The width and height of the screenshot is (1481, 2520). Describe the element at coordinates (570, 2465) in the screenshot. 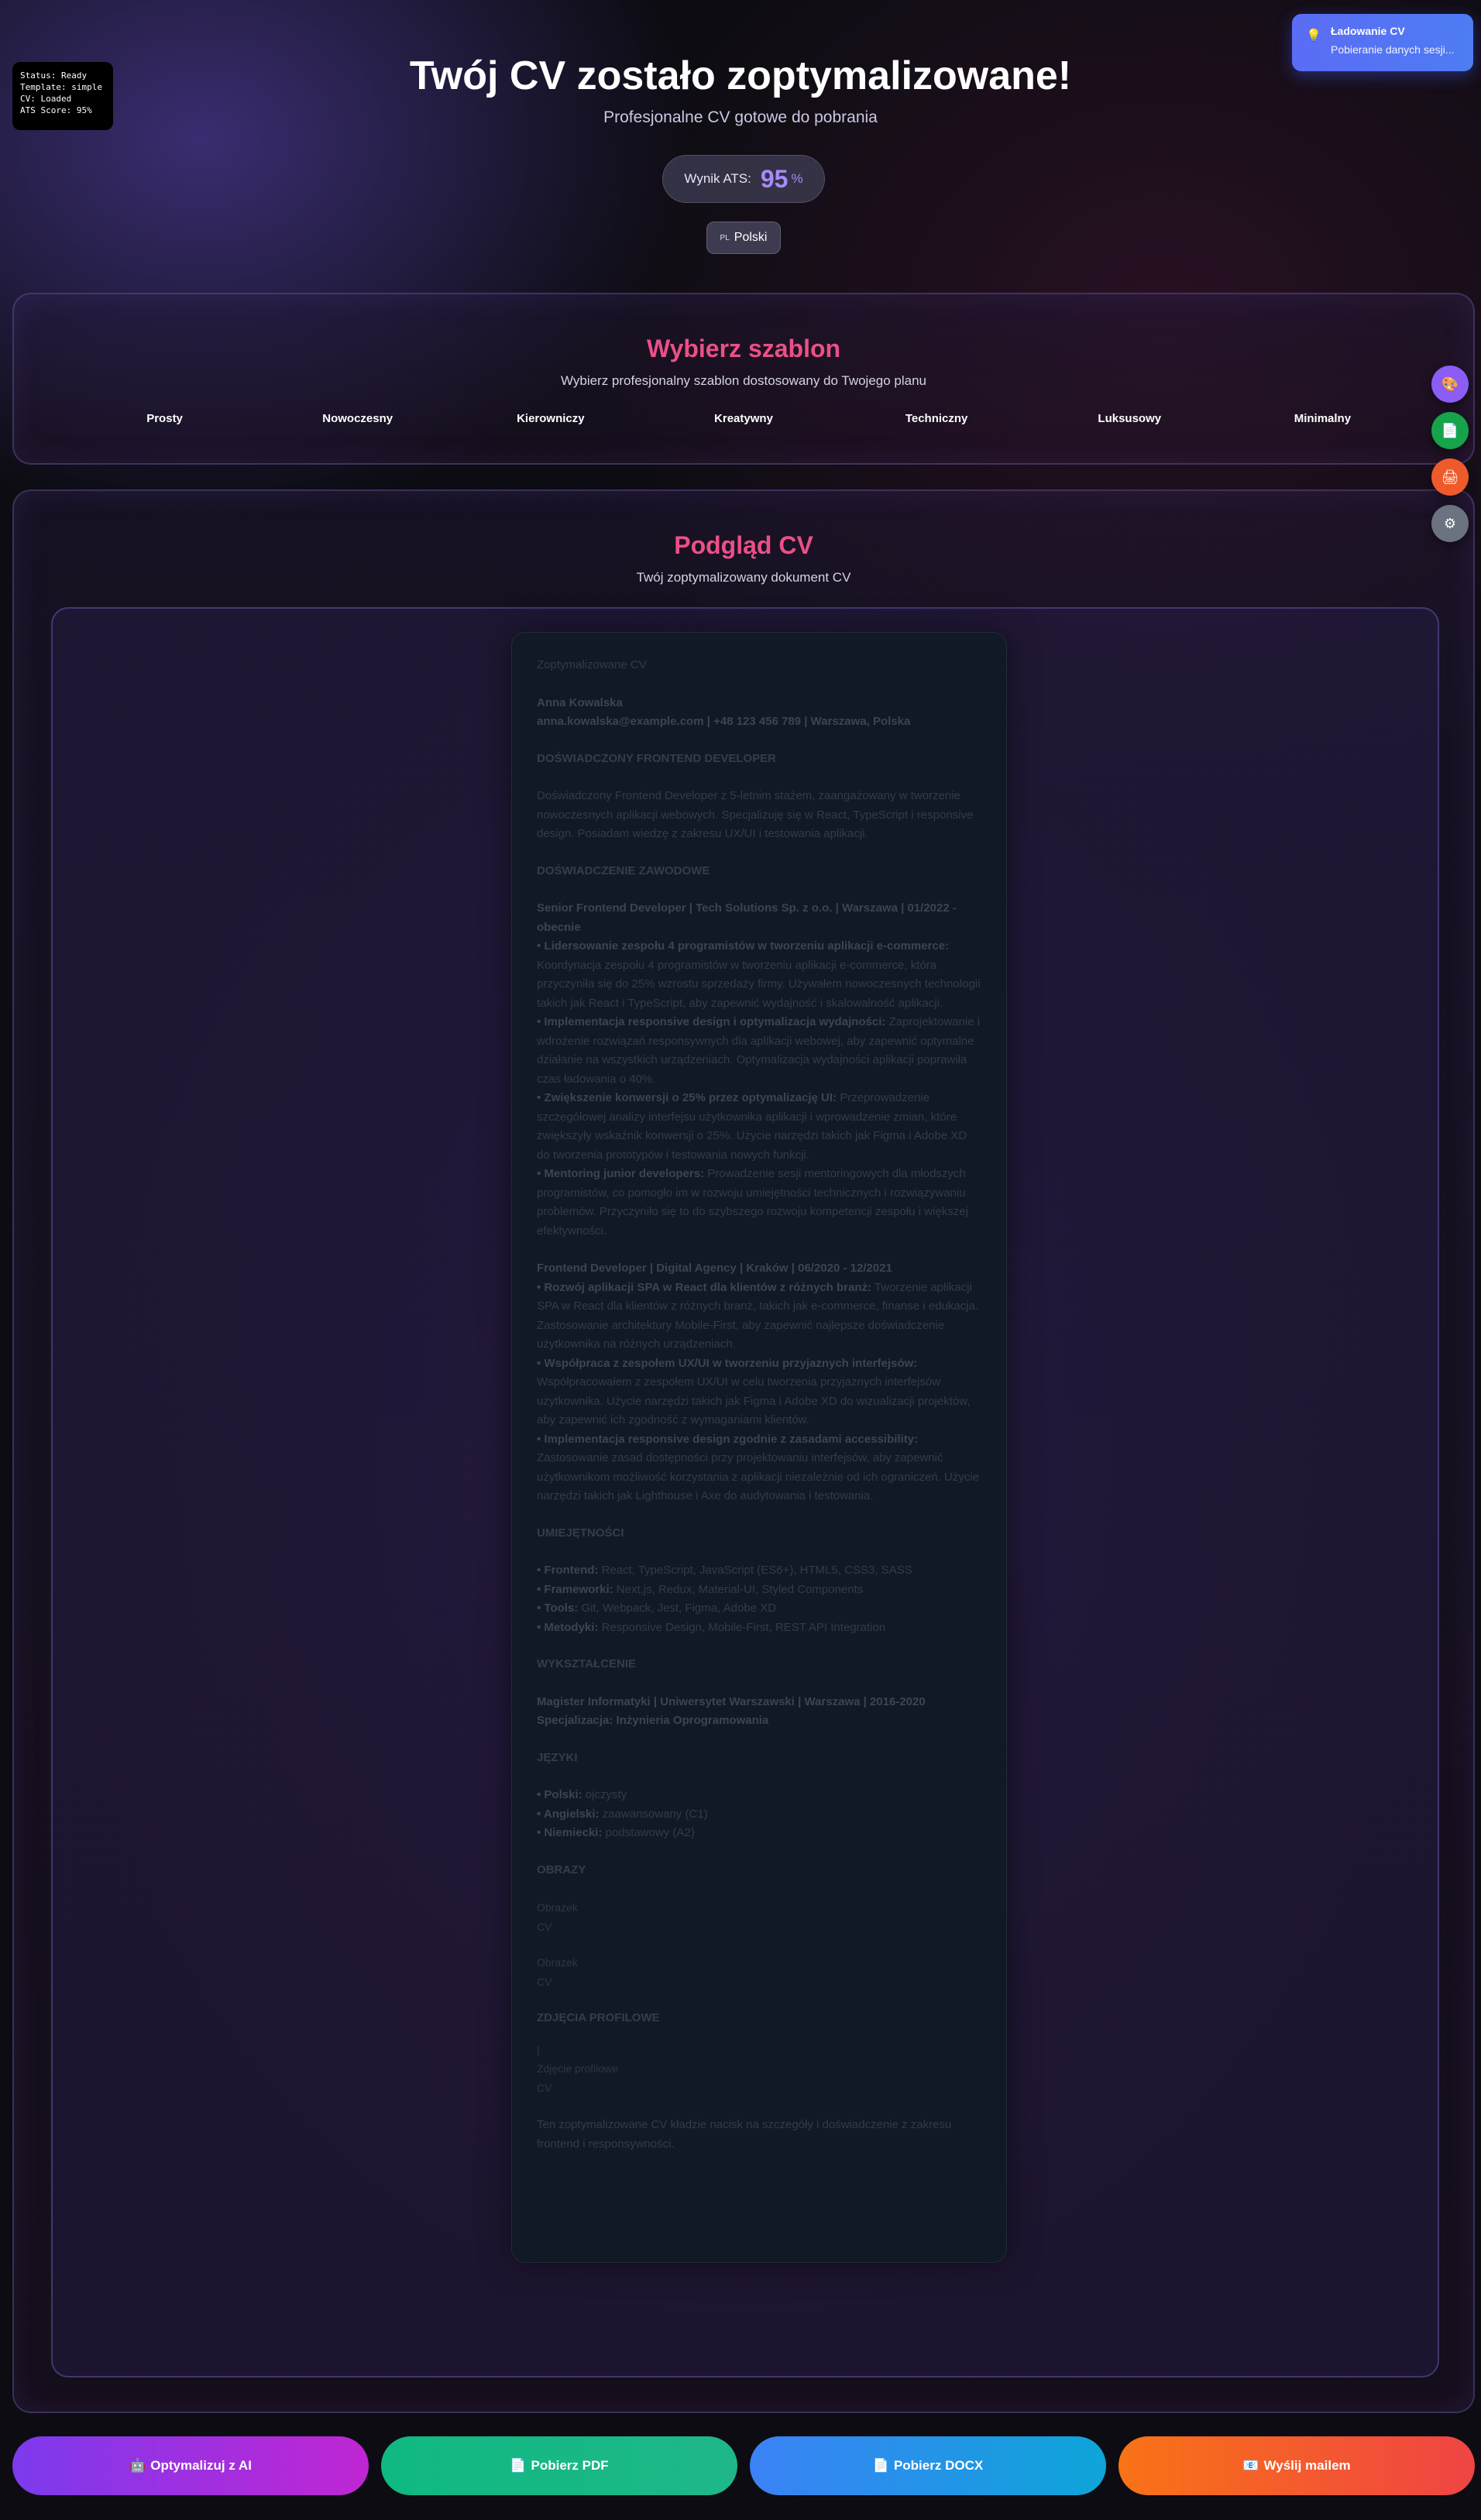

I see `download-pdf-label: Pobierz PDF` at that location.